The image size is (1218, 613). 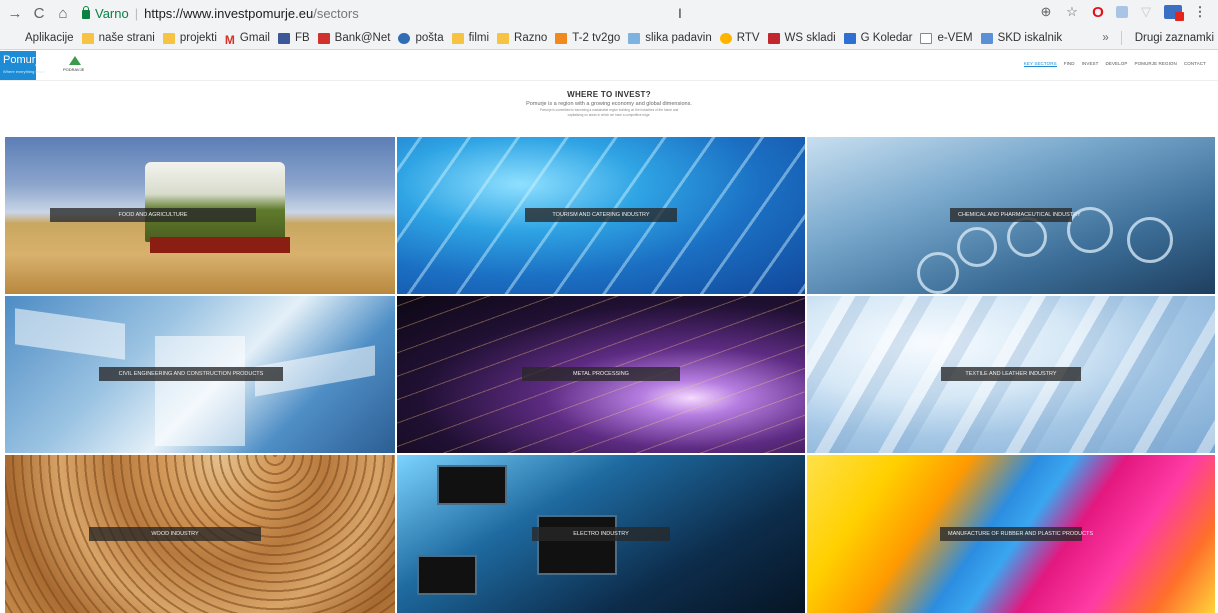 I want to click on notification-icon, so click(x=1174, y=13).